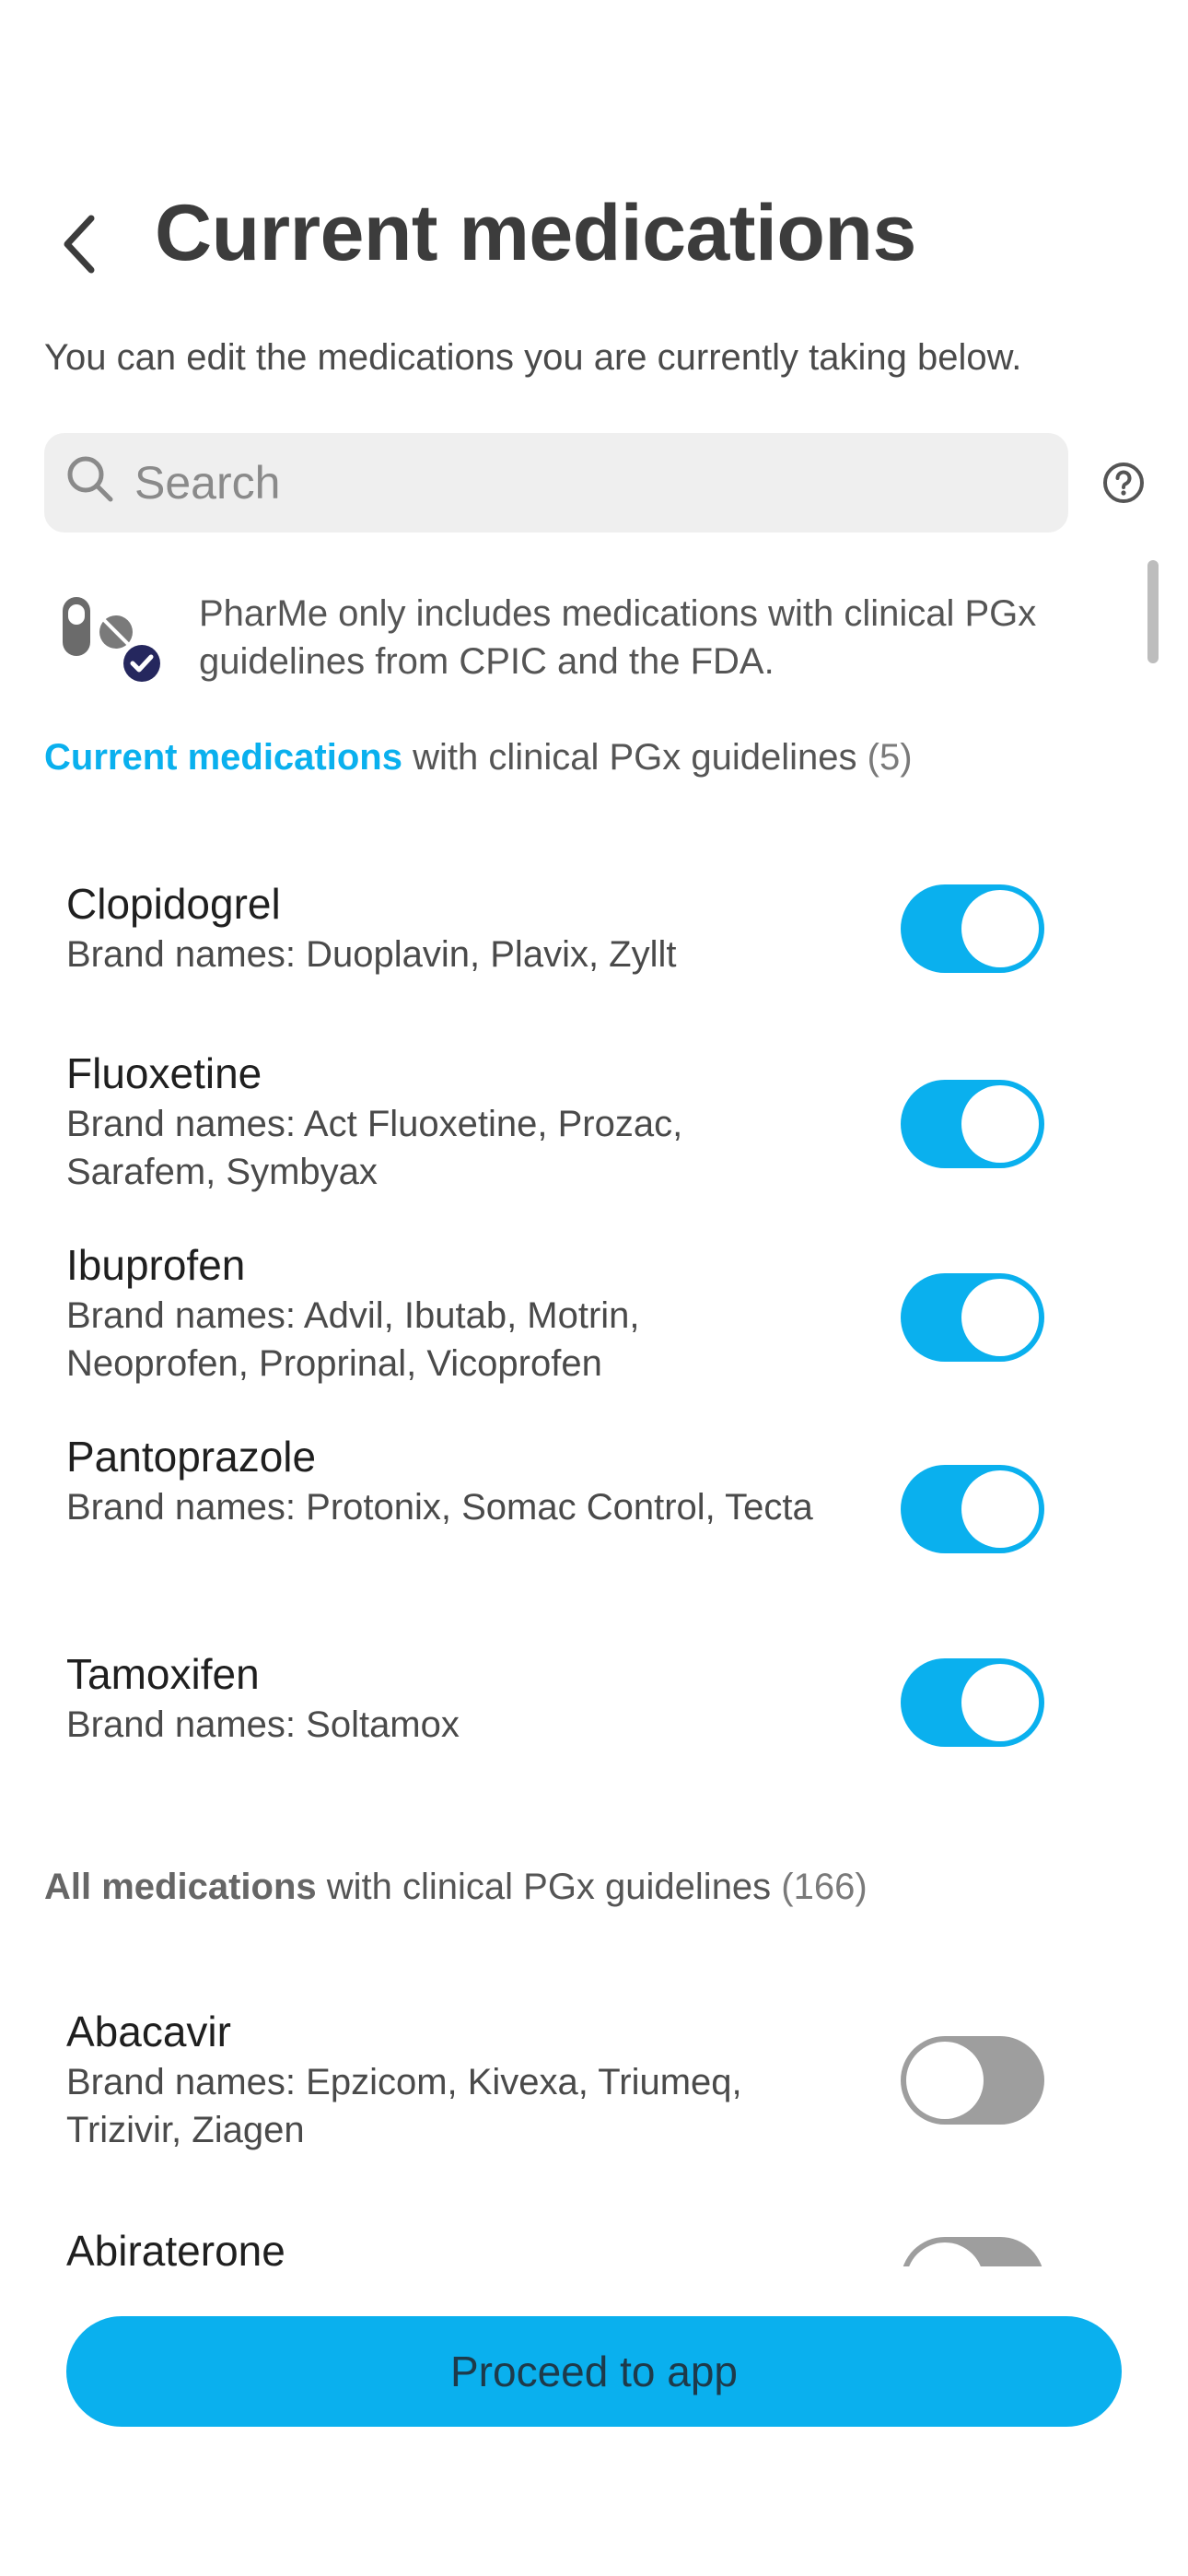 The image size is (1188, 2576). I want to click on pills-check-icon, so click(113, 641).